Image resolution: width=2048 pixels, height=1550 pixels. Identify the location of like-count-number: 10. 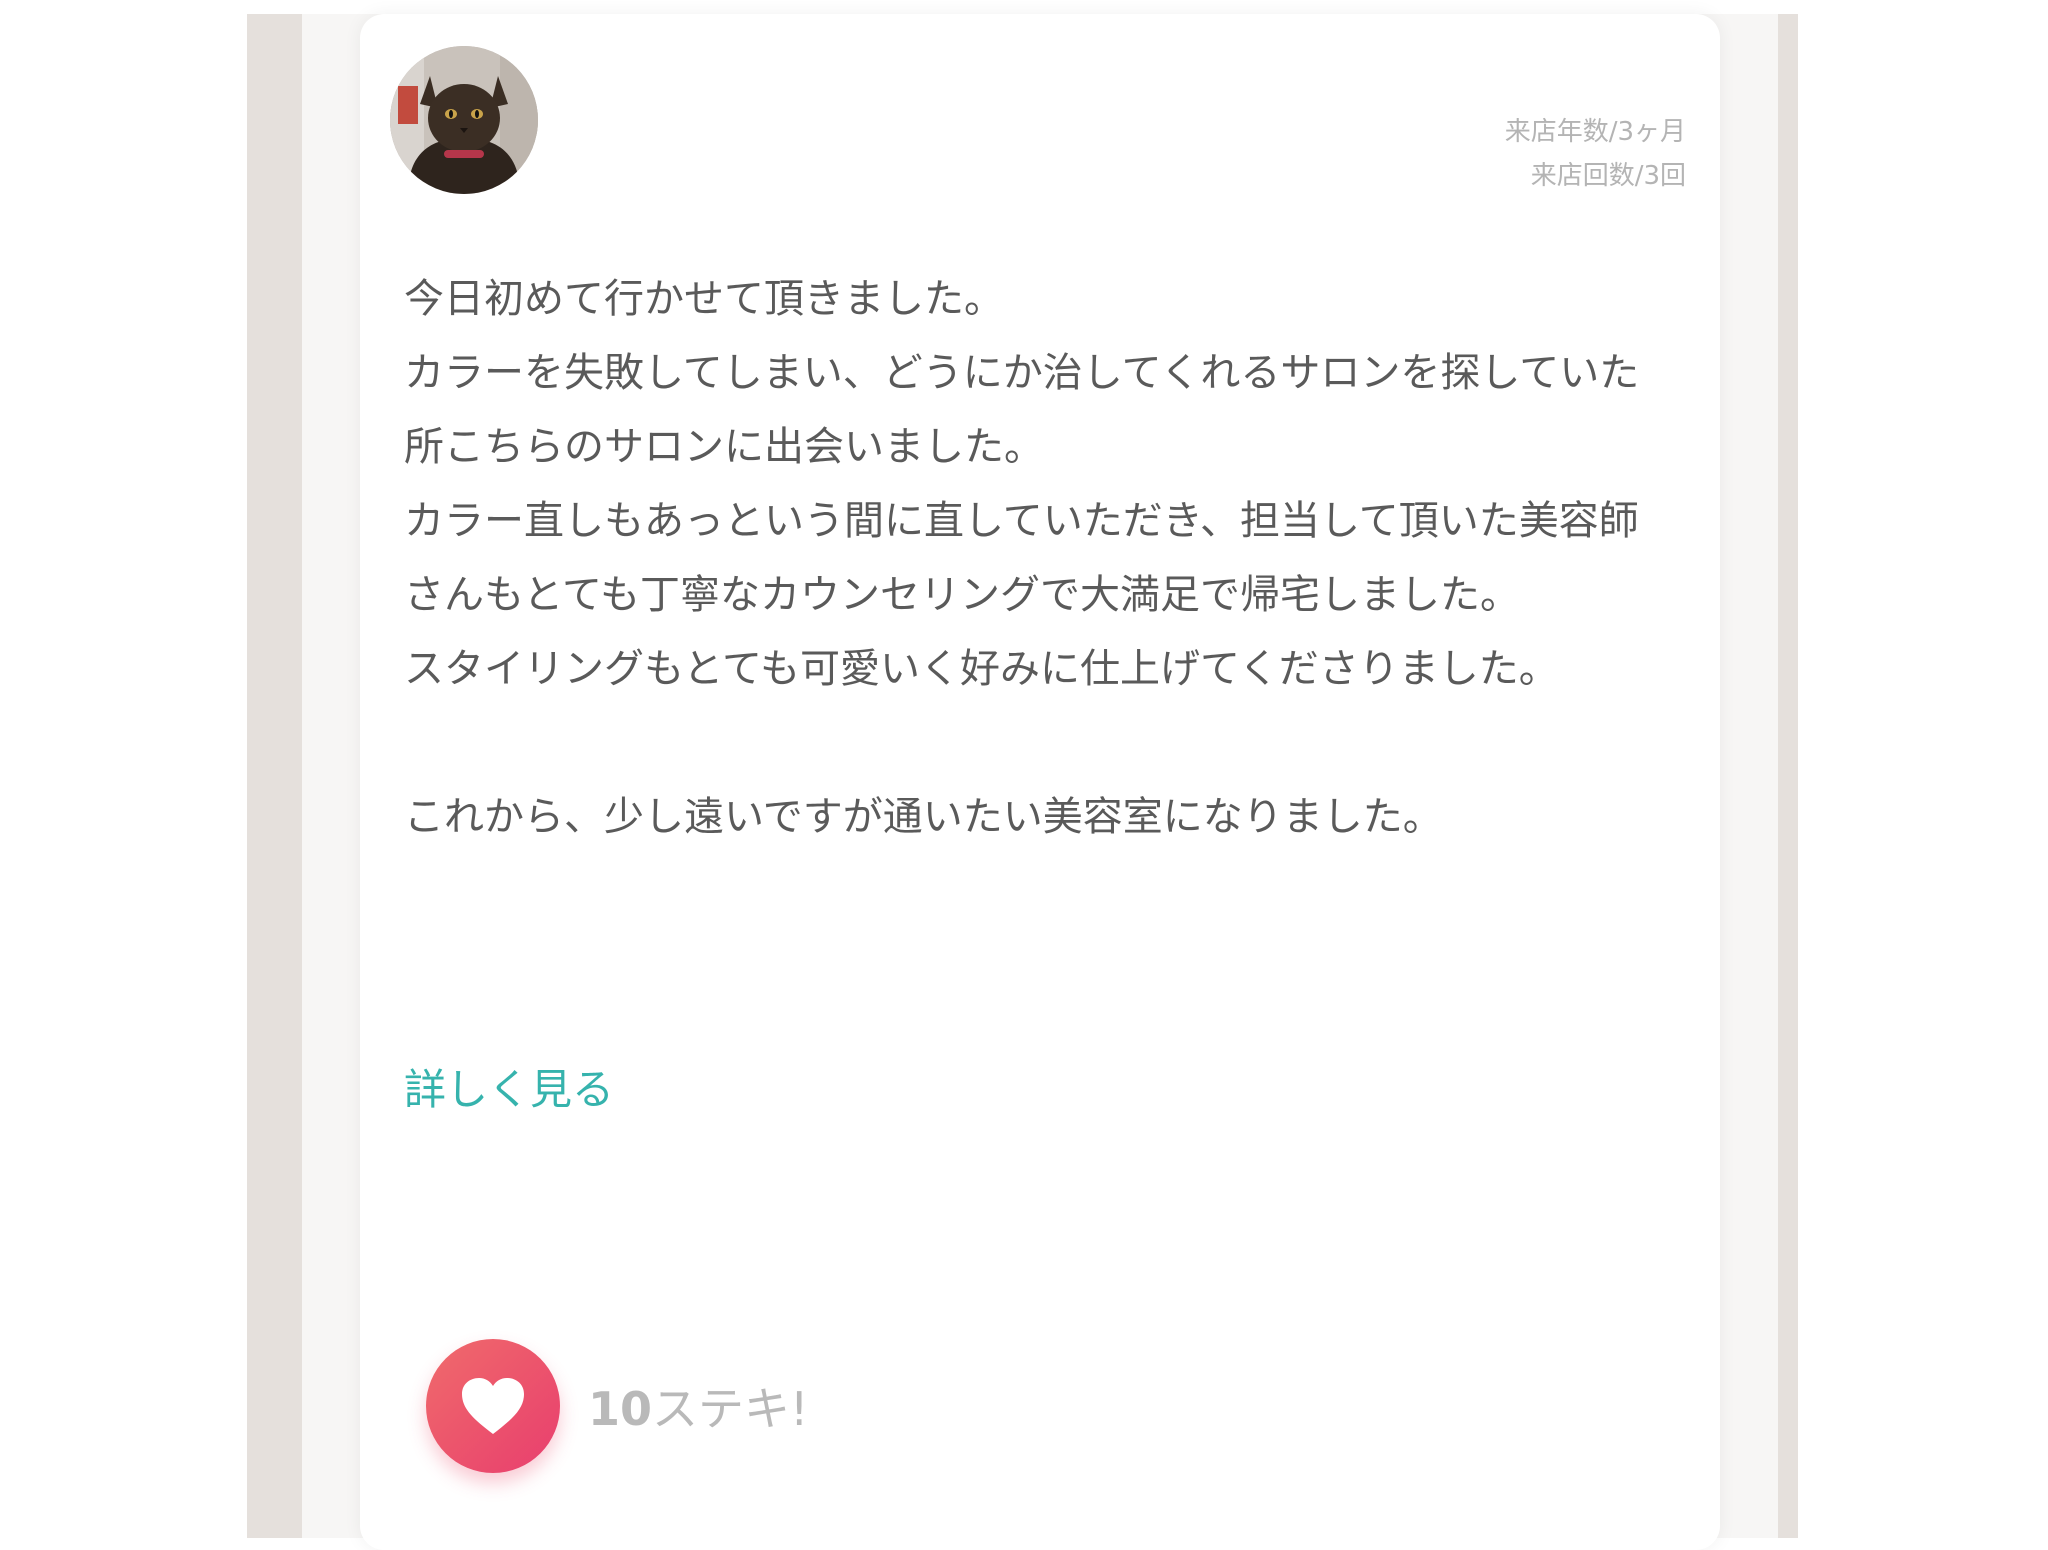
(620, 1409).